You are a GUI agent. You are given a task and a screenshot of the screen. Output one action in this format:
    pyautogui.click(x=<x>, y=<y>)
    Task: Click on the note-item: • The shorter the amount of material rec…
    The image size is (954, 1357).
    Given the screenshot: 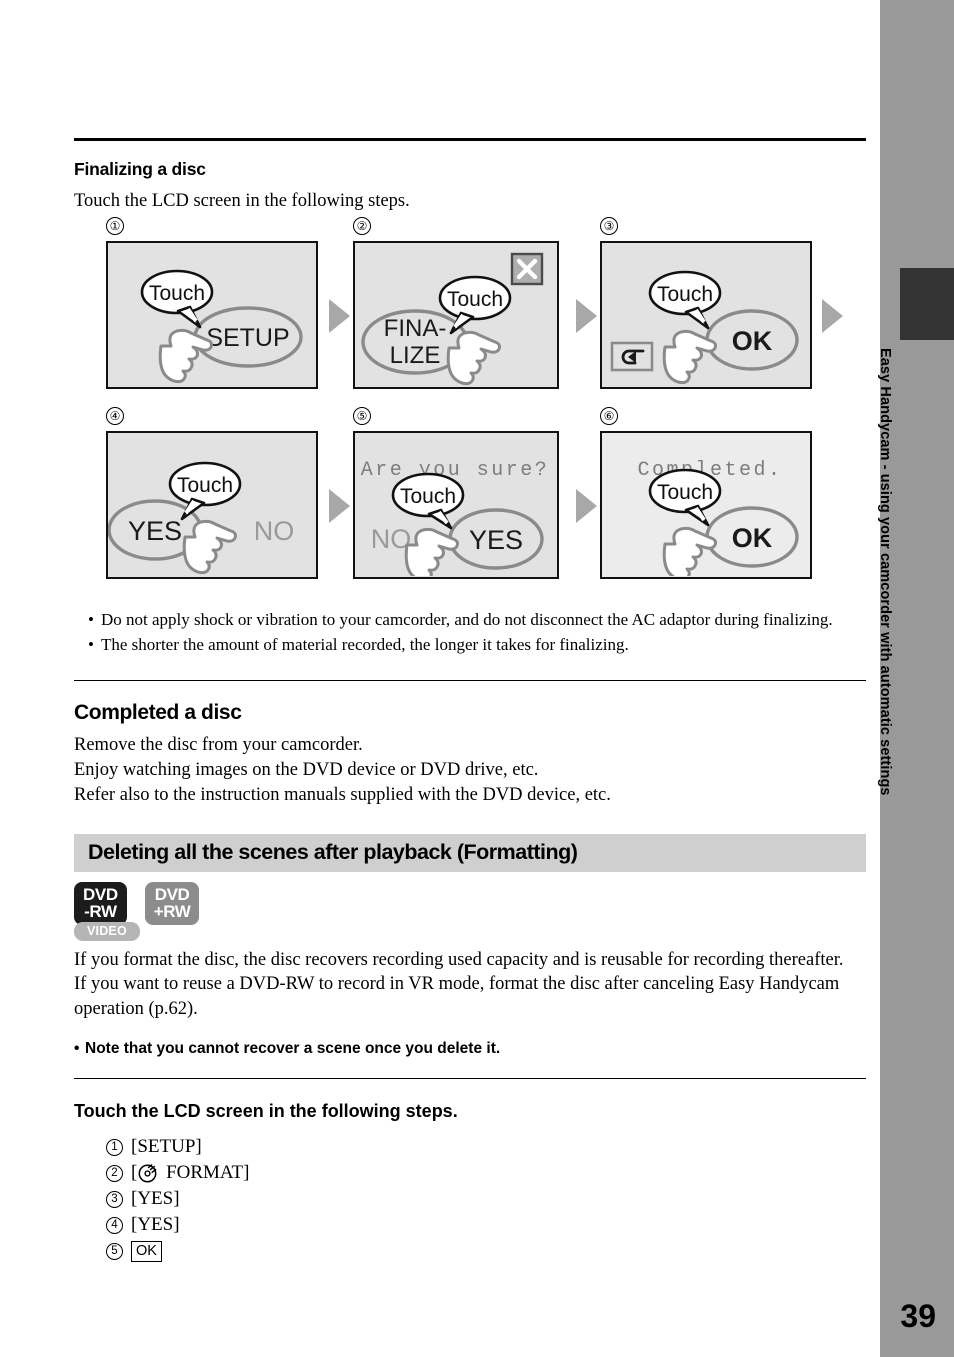 What is the action you would take?
    pyautogui.click(x=470, y=645)
    